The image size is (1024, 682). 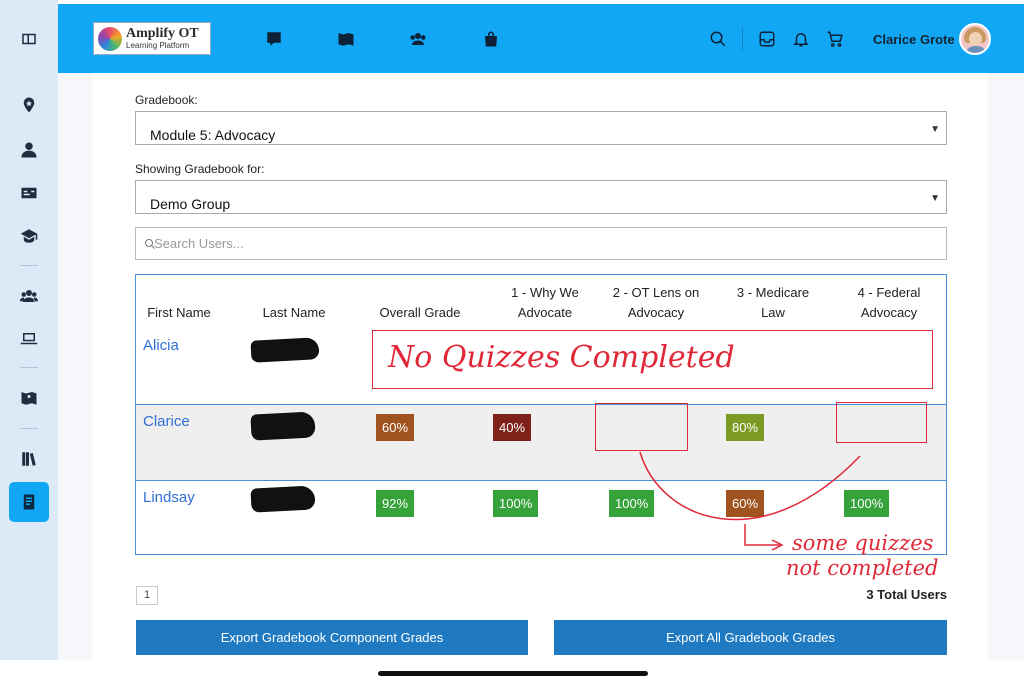 What do you see at coordinates (169, 497) in the screenshot?
I see `student-first-name: Lindsay` at bounding box center [169, 497].